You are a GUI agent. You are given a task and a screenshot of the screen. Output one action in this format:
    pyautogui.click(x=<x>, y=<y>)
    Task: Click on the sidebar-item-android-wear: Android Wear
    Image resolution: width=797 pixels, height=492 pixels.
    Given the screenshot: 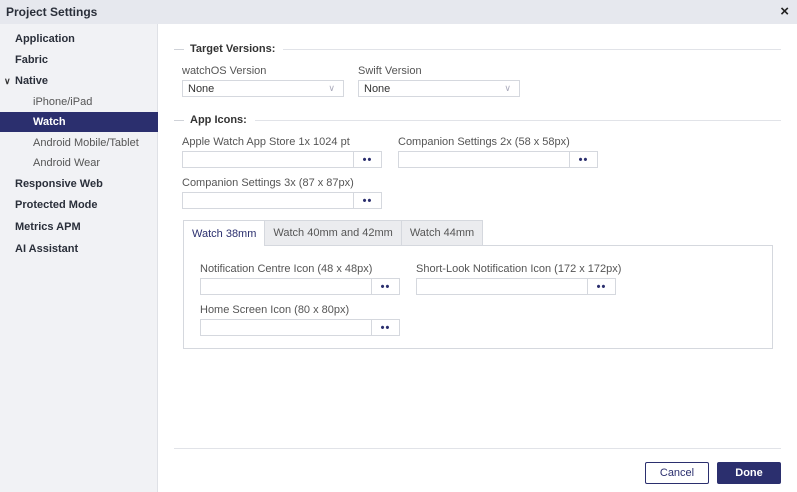 What is the action you would take?
    pyautogui.click(x=79, y=163)
    